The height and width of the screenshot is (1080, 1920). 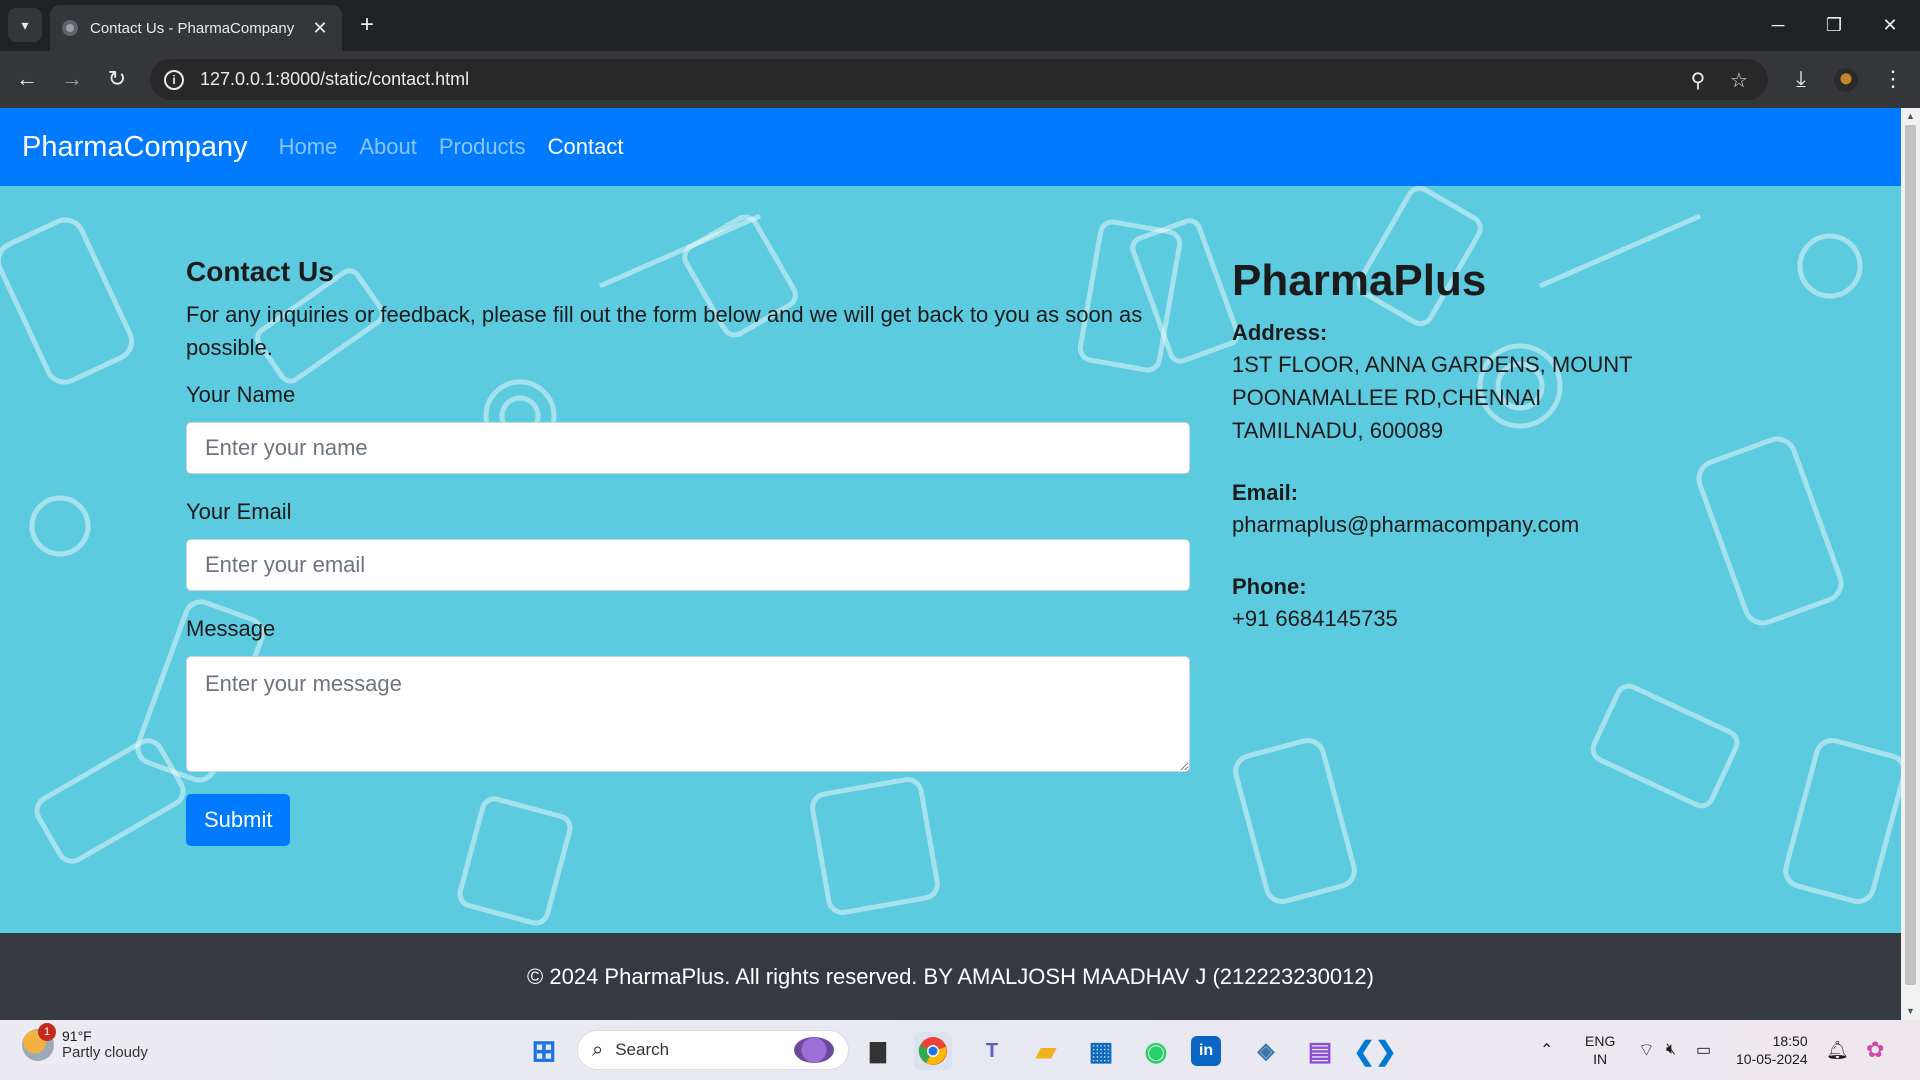 I want to click on company-email: pharmaplus@pharmacompany.com, so click(x=1406, y=524).